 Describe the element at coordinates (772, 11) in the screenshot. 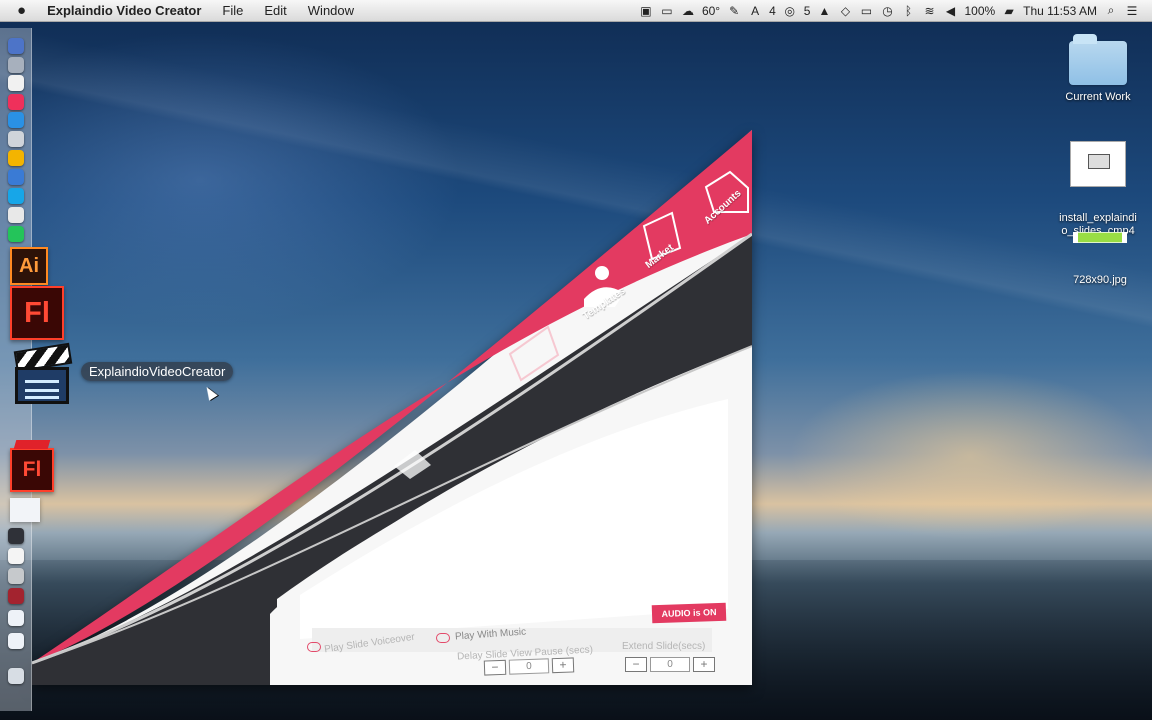

I see `adobe-count: 4` at that location.